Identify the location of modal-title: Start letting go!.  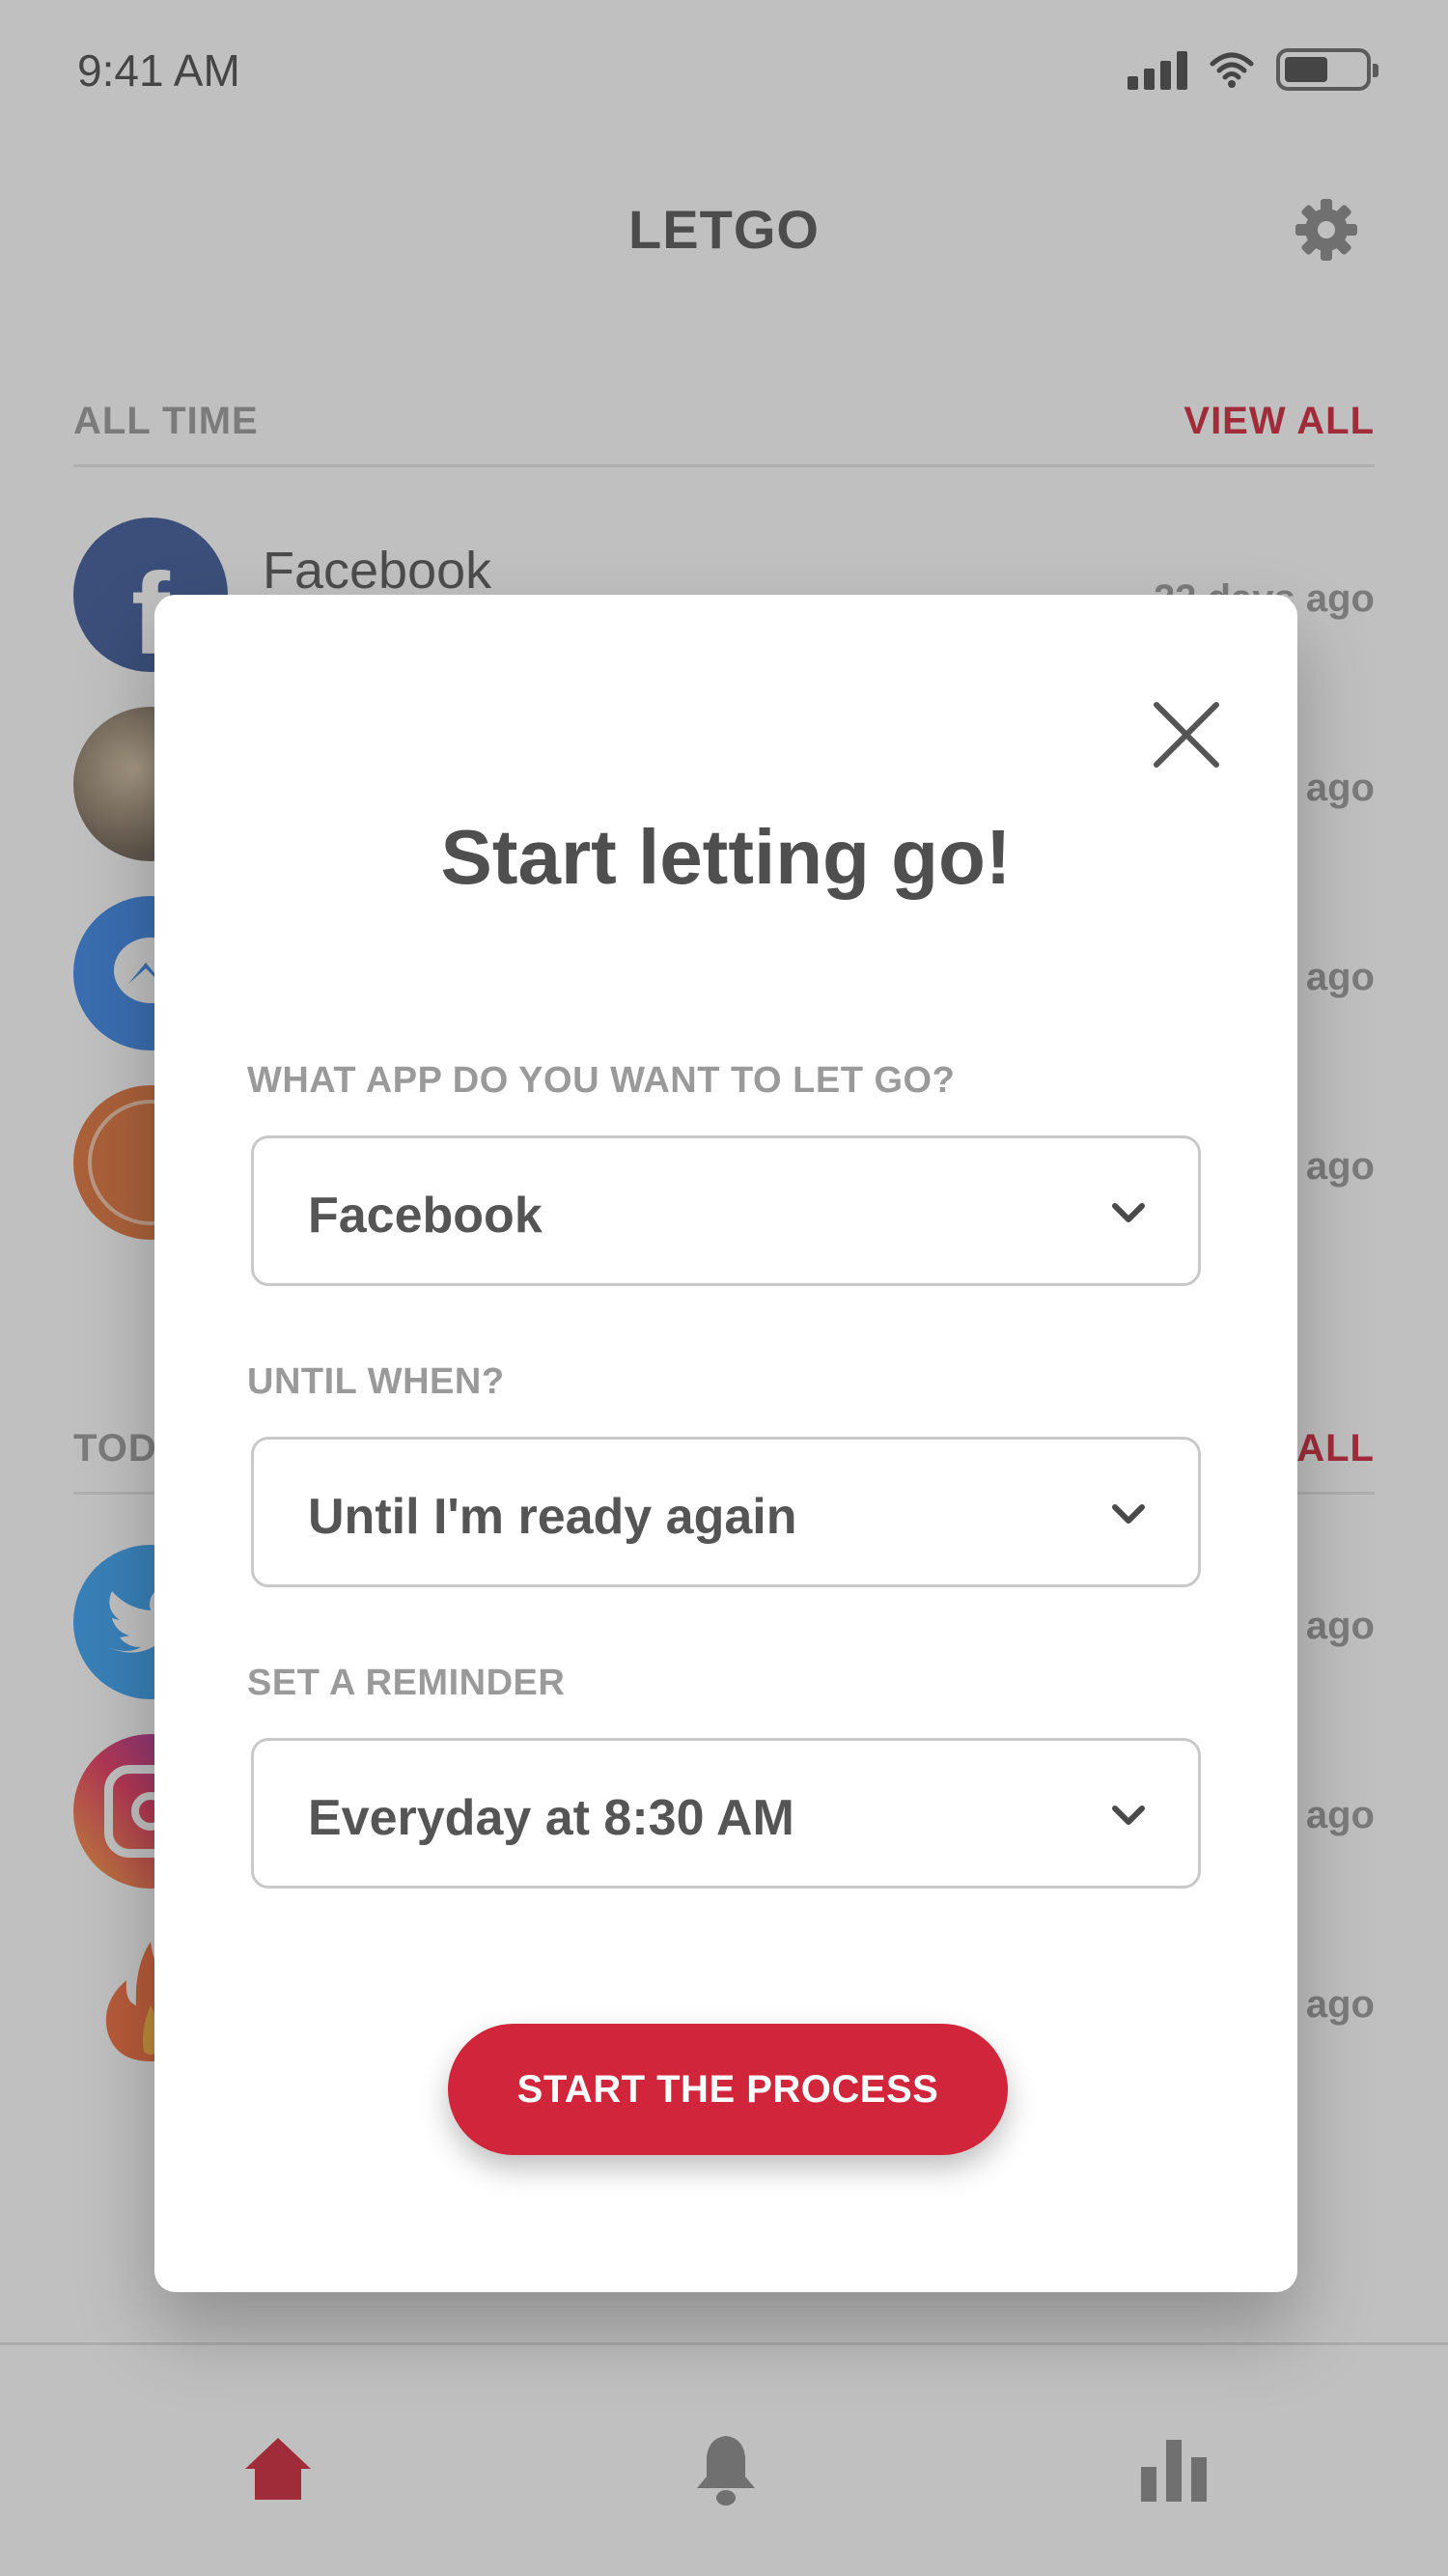
(726, 857).